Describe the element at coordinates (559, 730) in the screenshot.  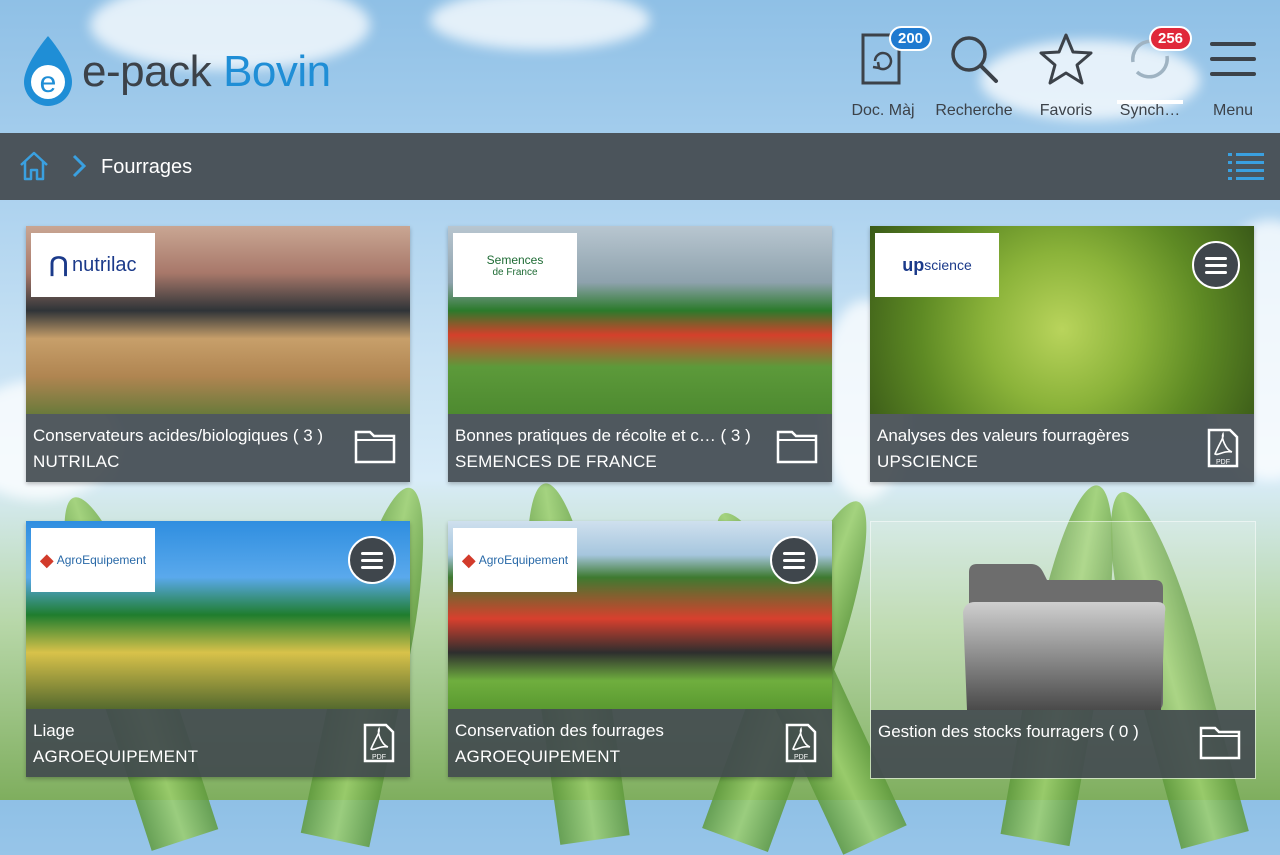
I see `tile-title: Conservation des fourrages` at that location.